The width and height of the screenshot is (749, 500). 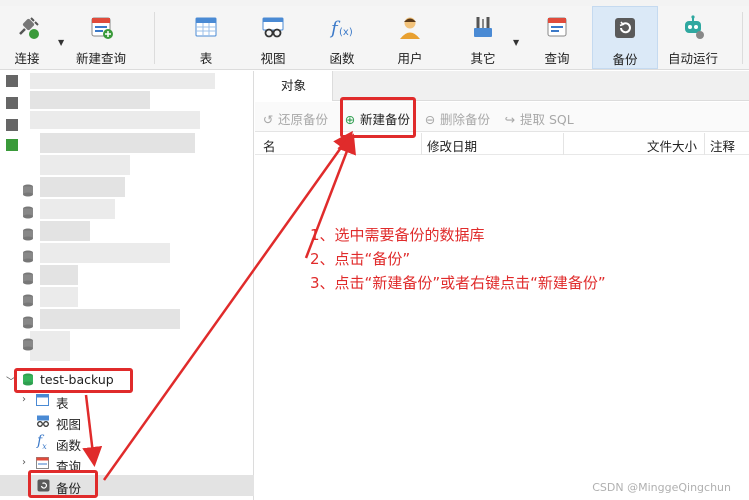 What do you see at coordinates (502, 144) in the screenshot?
I see `column-header: 名 修改日期 文件大小 注释` at bounding box center [502, 144].